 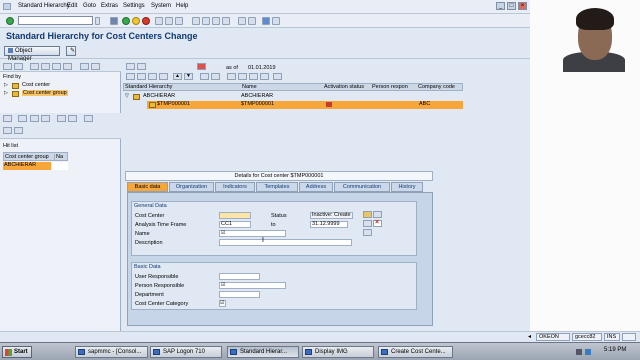 What do you see at coordinates (264, 76) in the screenshot?
I see `find-next-tree-icon` at bounding box center [264, 76].